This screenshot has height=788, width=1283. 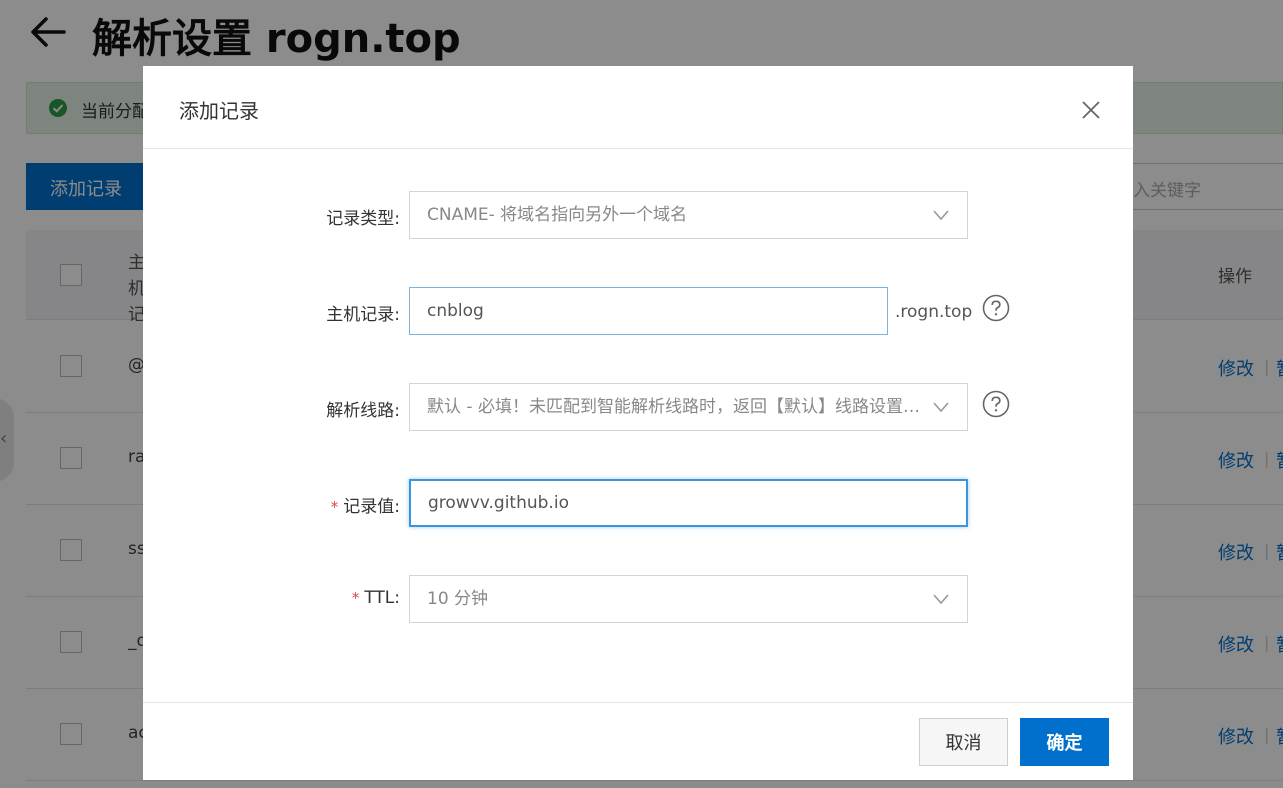 What do you see at coordinates (688, 599) in the screenshot?
I see `ttl-select: 10 分钟` at bounding box center [688, 599].